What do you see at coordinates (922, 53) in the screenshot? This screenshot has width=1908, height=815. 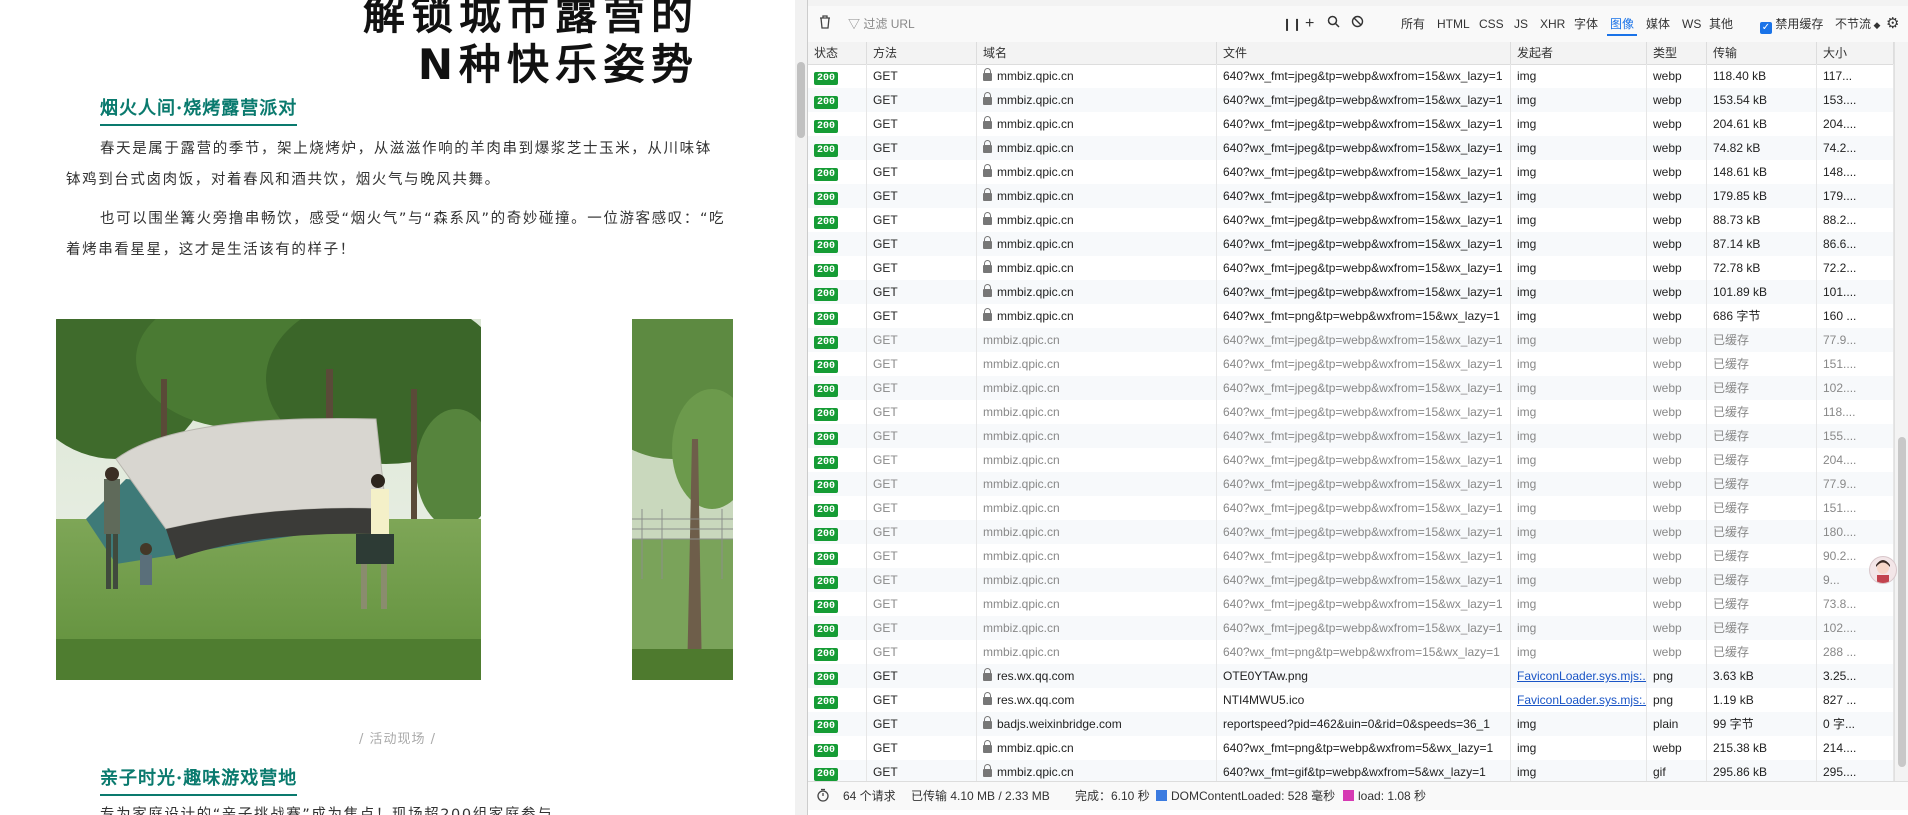 I see `col-method: 方法` at bounding box center [922, 53].